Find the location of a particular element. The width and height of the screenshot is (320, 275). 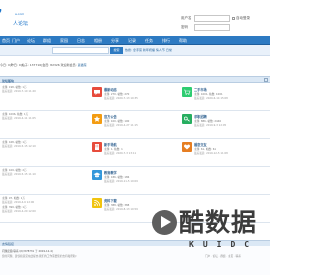

chat-icon is located at coordinates (97, 92).